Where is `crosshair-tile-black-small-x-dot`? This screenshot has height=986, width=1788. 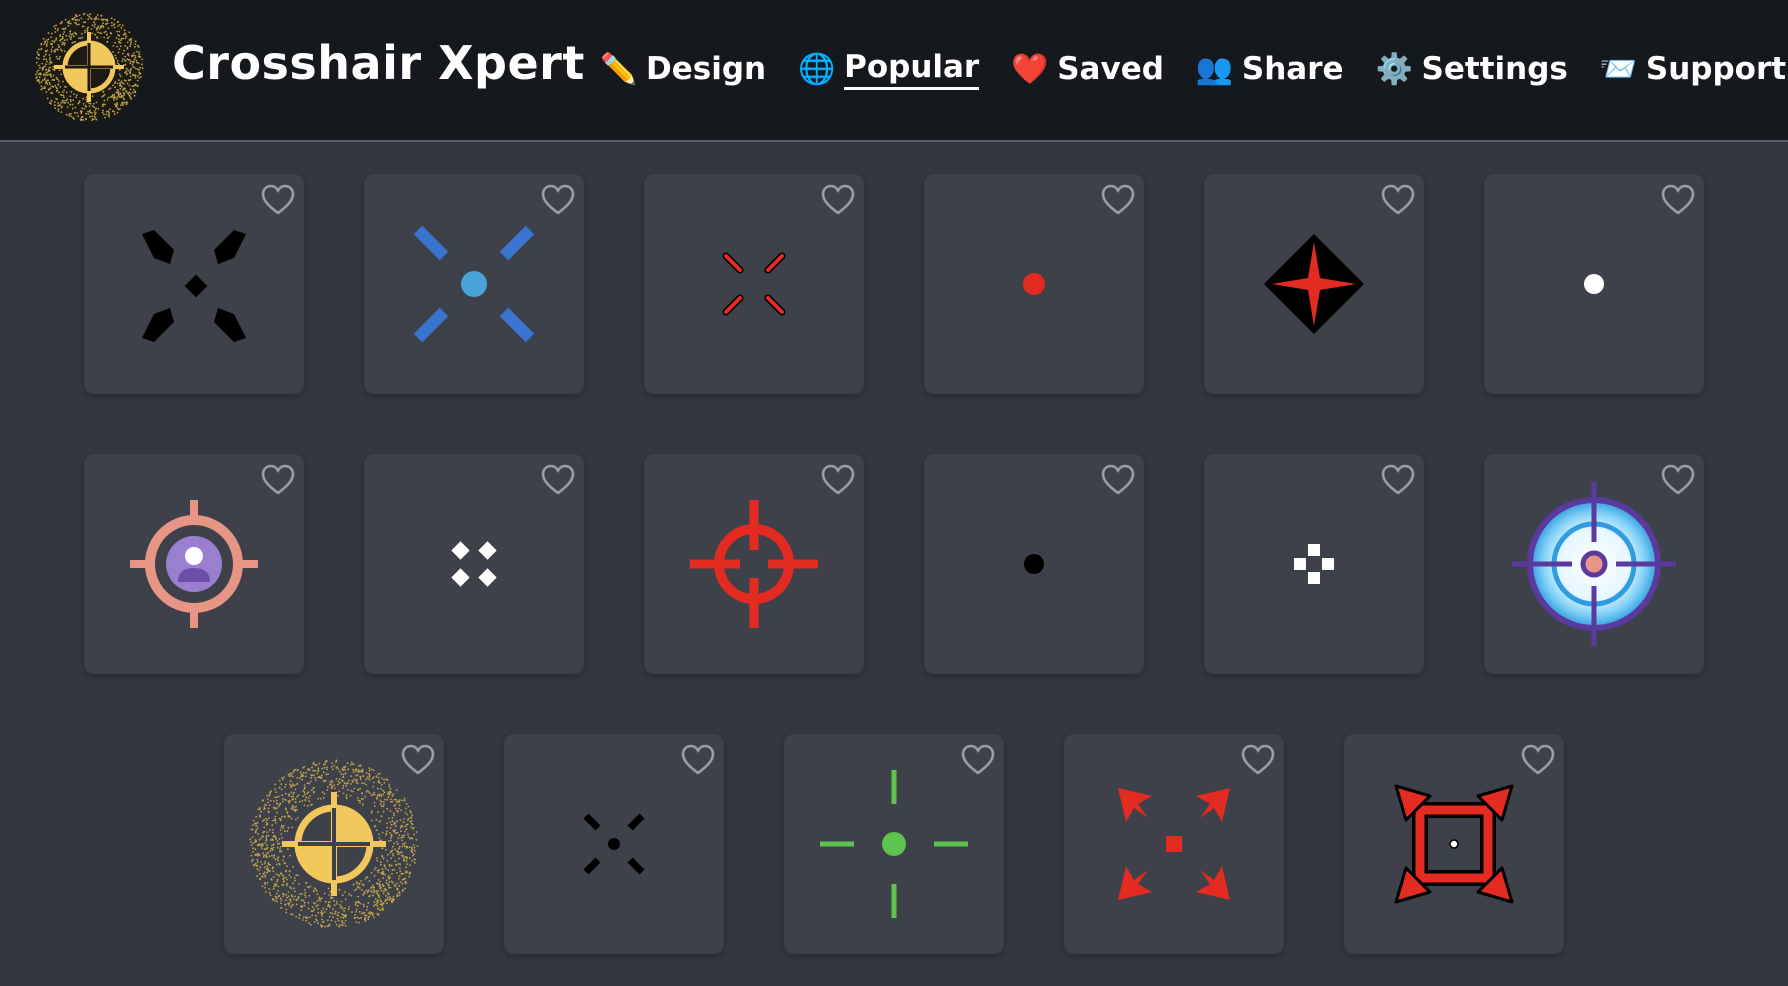 crosshair-tile-black-small-x-dot is located at coordinates (614, 844).